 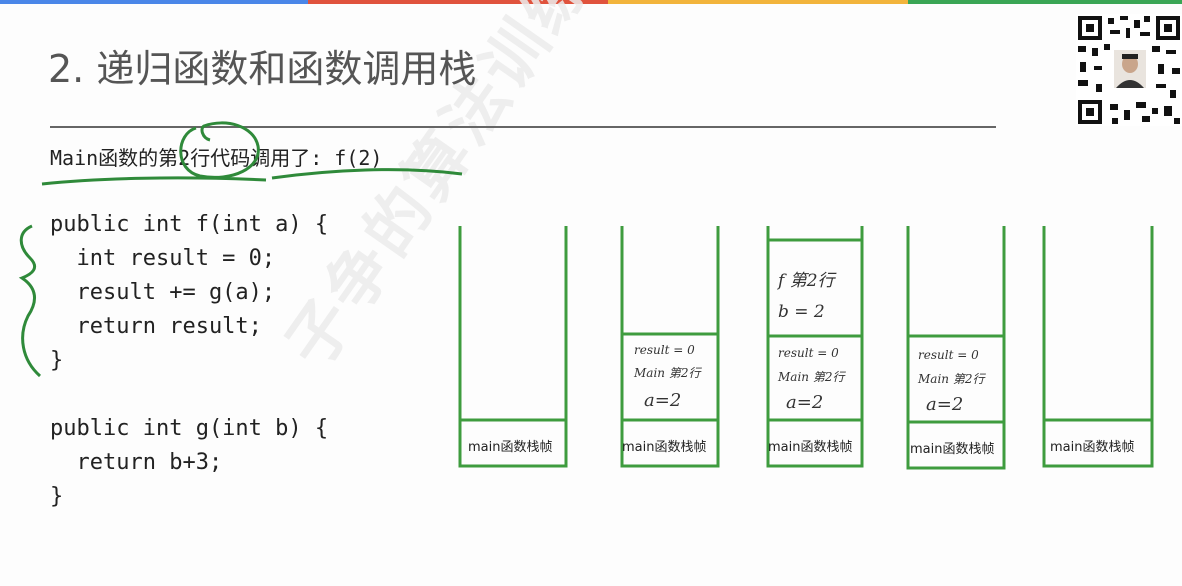 I want to click on call-stack-1: main函数栈帧, so click(x=513, y=347).